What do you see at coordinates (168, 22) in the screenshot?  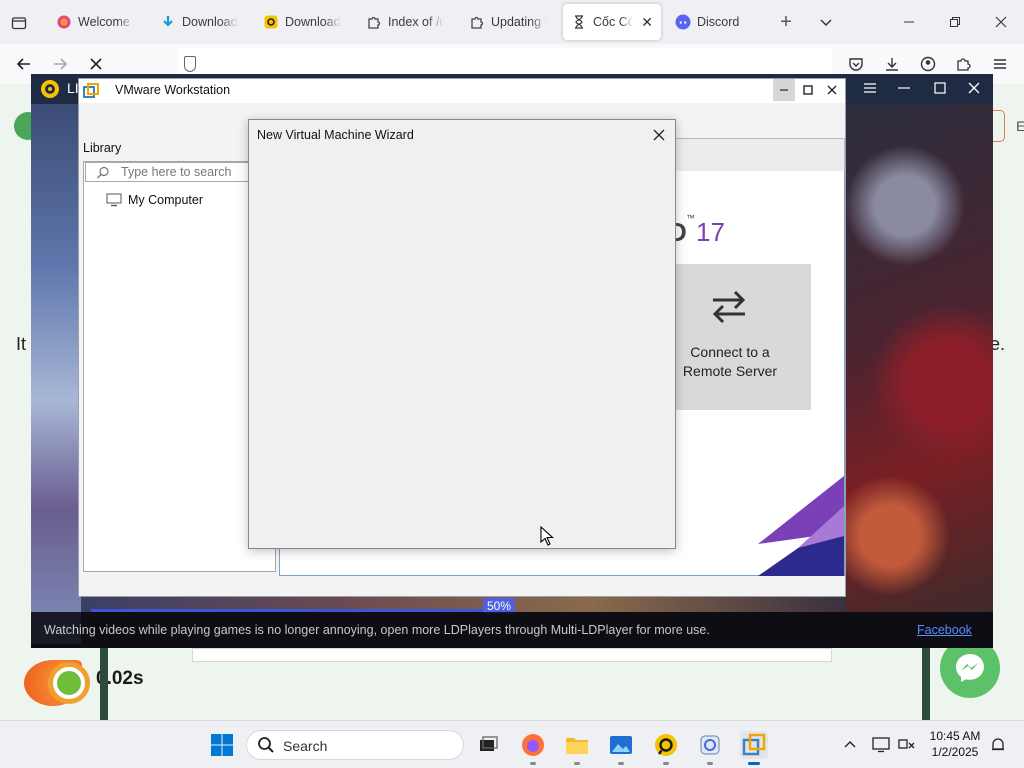 I see `download-arrow-icon` at bounding box center [168, 22].